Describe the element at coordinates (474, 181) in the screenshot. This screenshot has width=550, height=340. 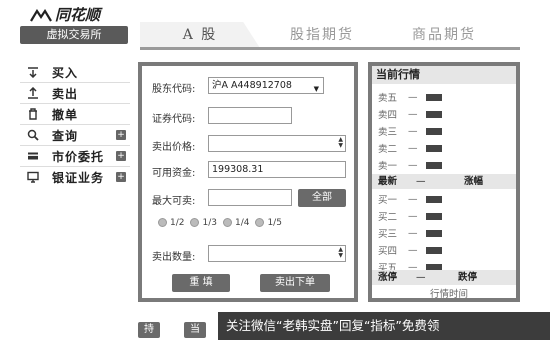
I see `change-label: 涨幅` at that location.